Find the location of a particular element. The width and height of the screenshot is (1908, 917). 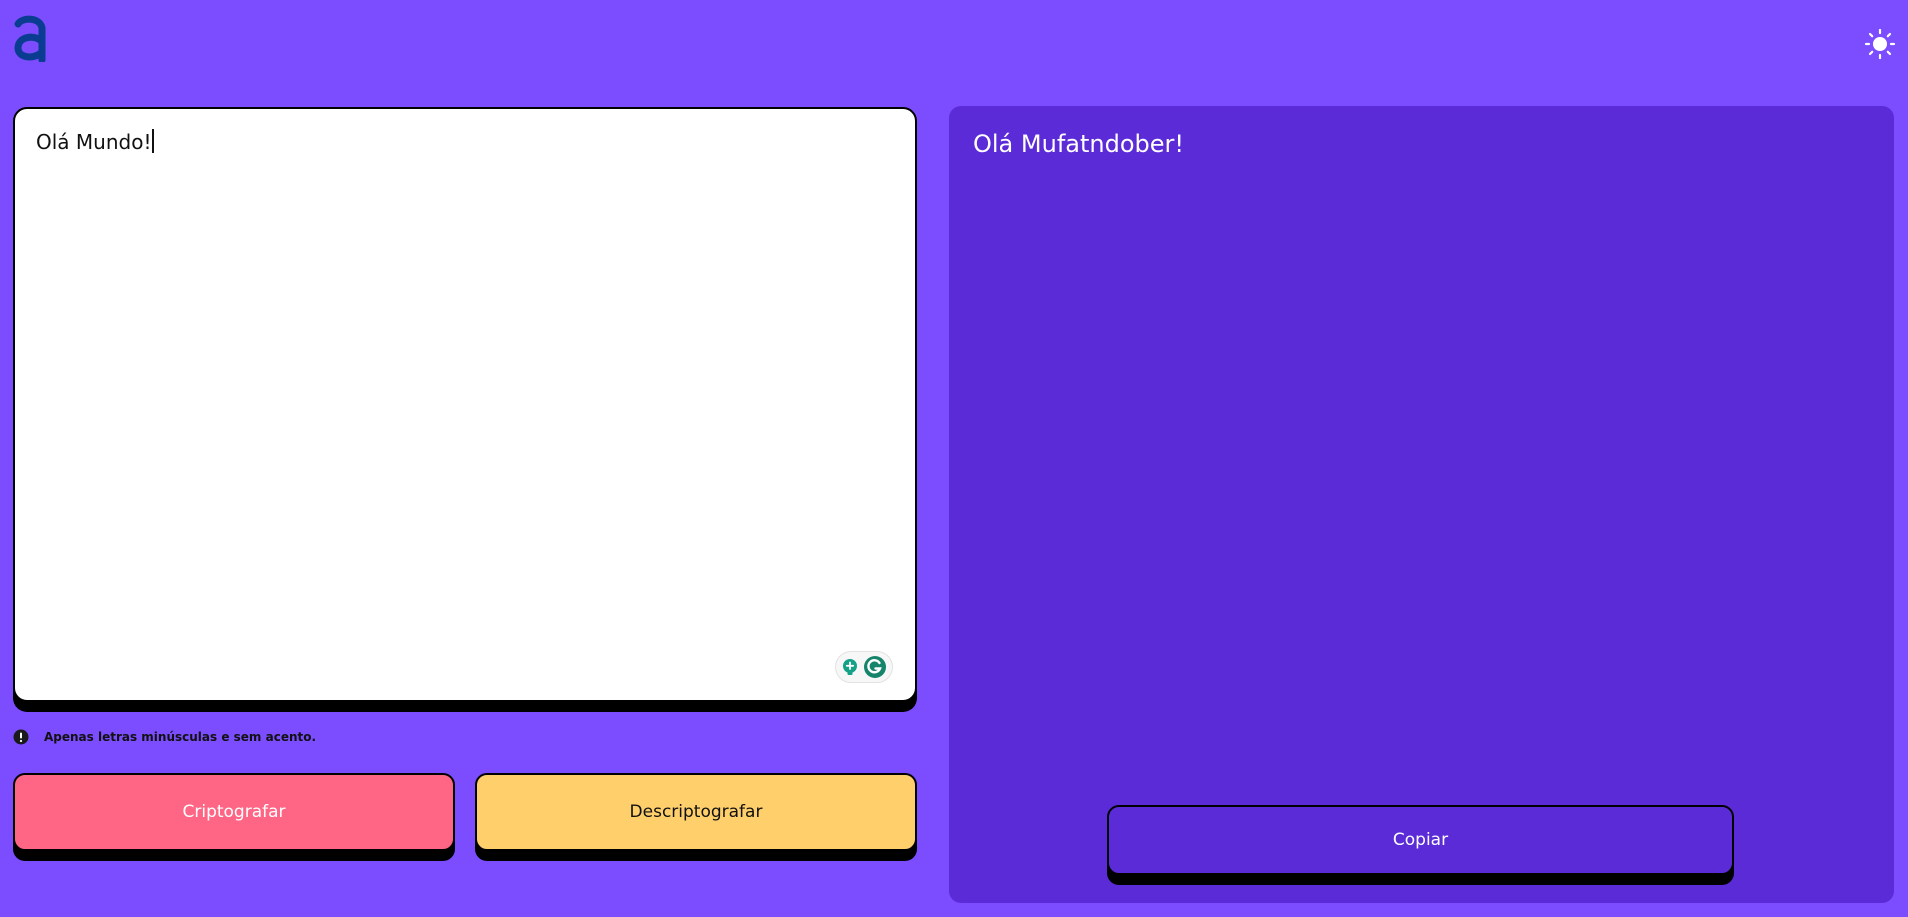

copy-button-label: Copiar is located at coordinates (1420, 840).